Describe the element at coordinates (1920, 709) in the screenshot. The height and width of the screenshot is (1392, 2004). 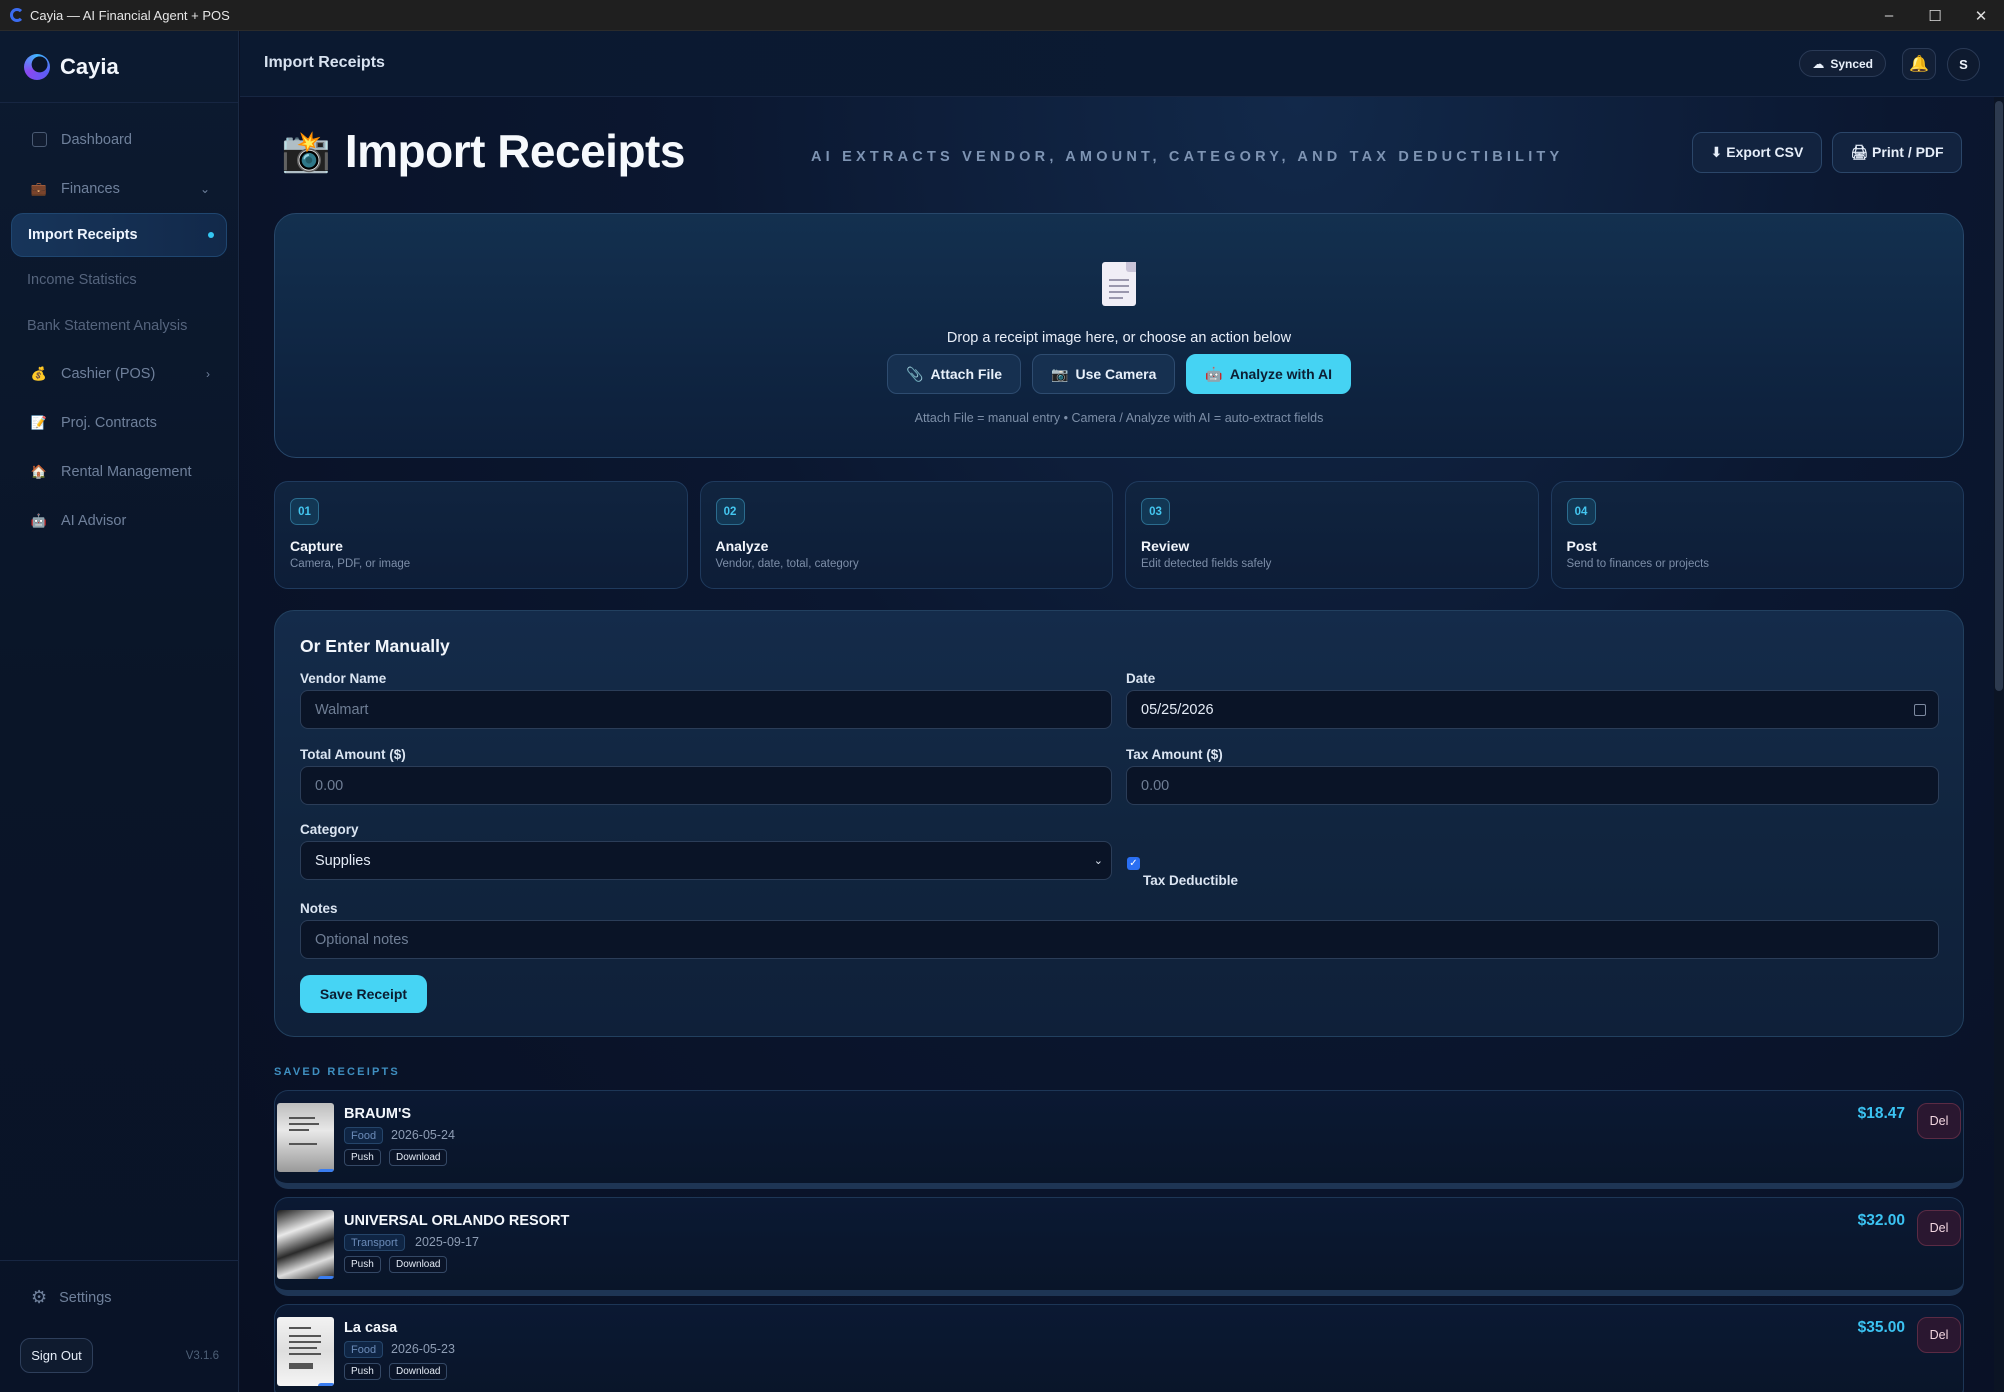
I see `calendar-icon` at that location.